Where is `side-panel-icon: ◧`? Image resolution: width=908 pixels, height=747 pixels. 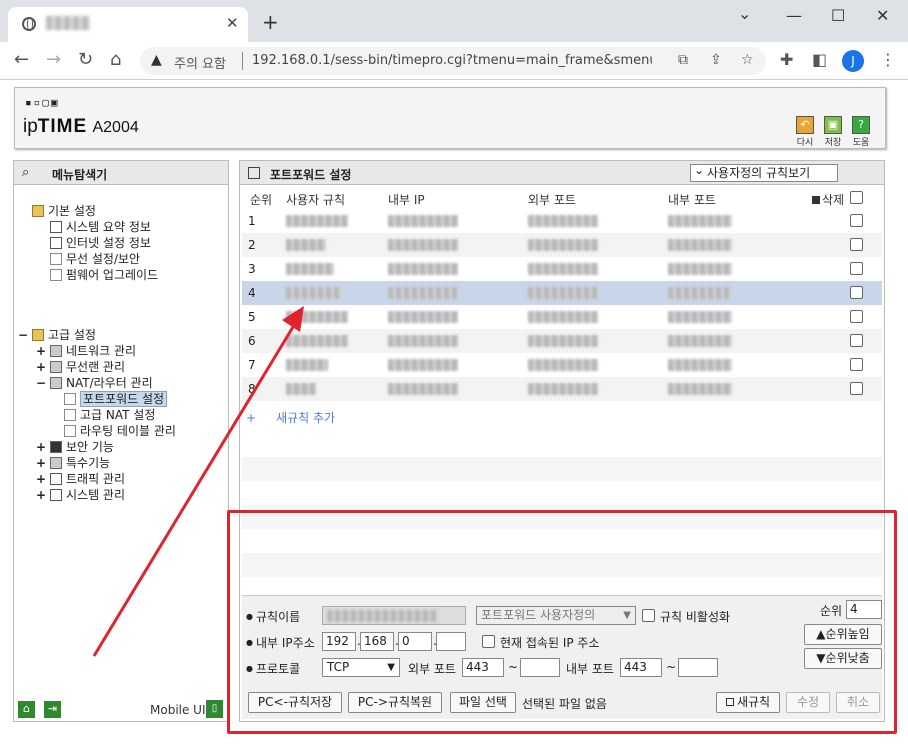 side-panel-icon: ◧ is located at coordinates (819, 60).